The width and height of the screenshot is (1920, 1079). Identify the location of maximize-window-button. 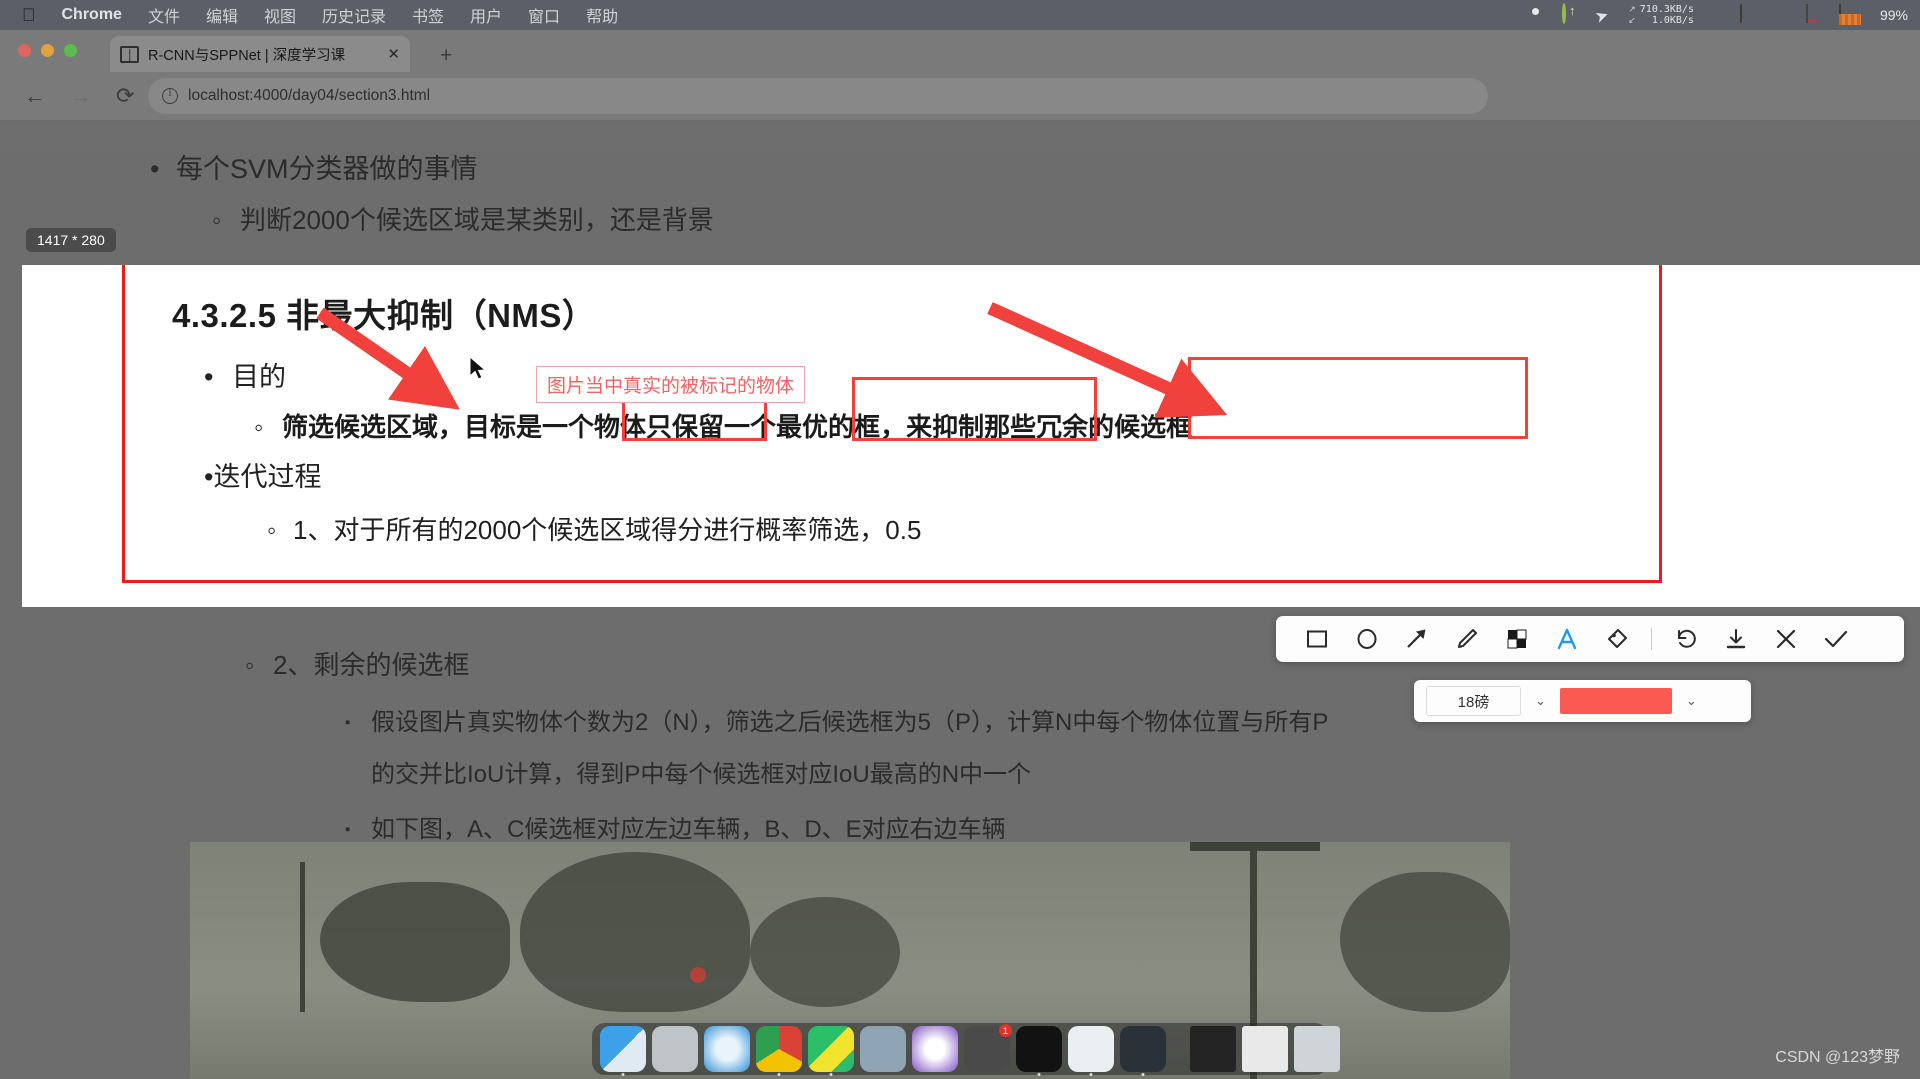
(70, 50).